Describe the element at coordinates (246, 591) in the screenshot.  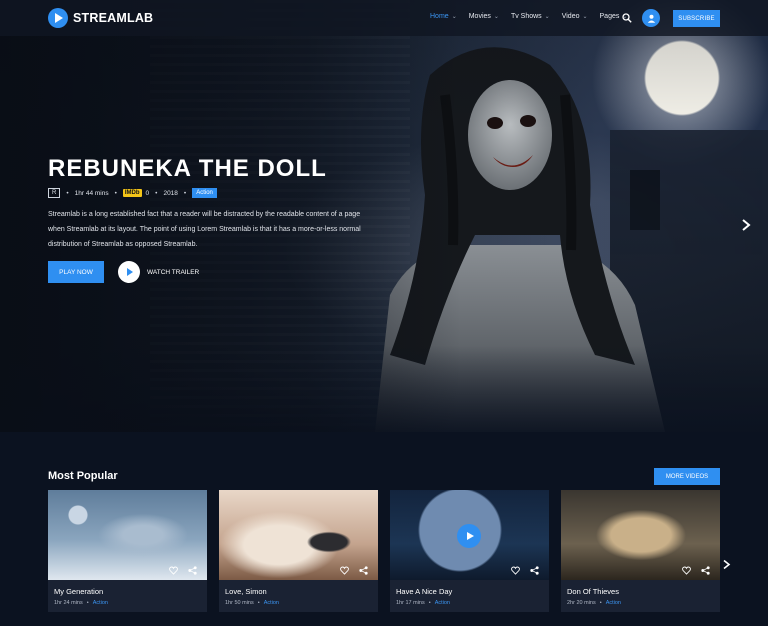
I see `movie-title: Love, Simon` at that location.